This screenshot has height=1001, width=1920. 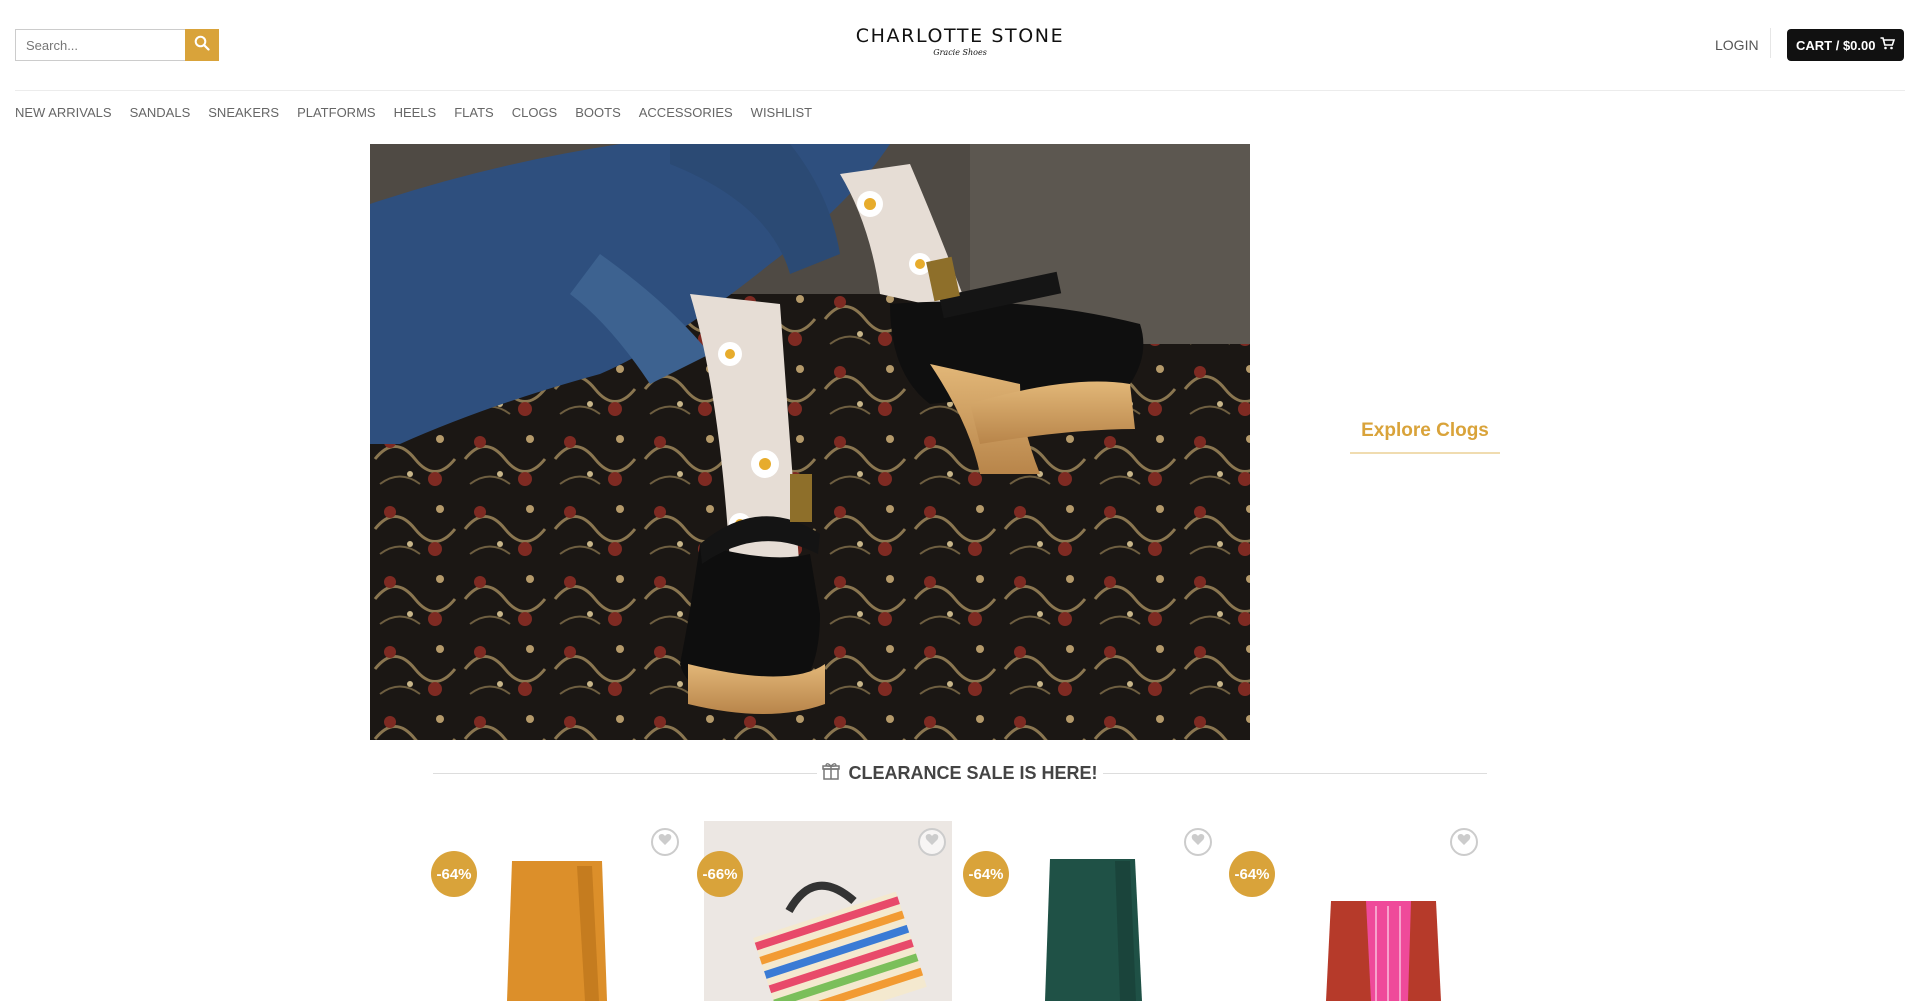 I want to click on nav-item-boots: BOOTS, so click(x=598, y=112).